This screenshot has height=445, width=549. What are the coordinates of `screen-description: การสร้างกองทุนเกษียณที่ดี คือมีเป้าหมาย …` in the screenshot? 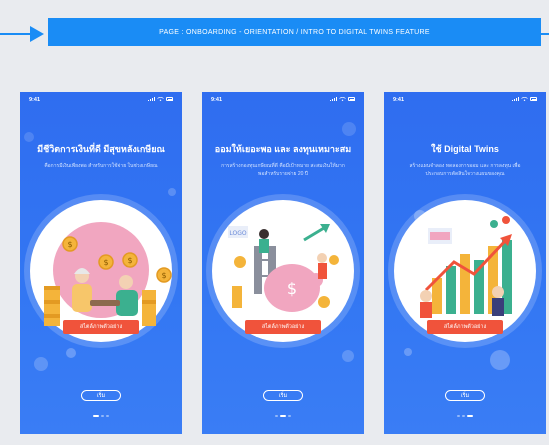 It's located at (283, 170).